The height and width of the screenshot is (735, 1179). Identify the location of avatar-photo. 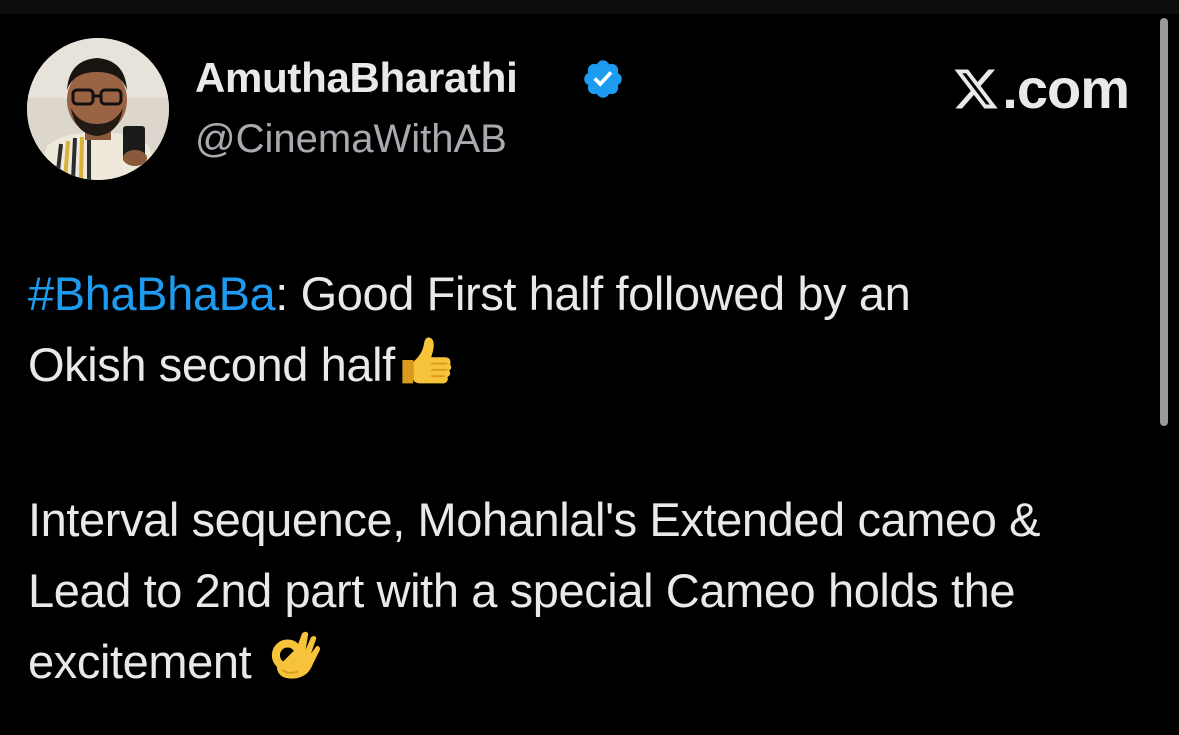
(98, 109).